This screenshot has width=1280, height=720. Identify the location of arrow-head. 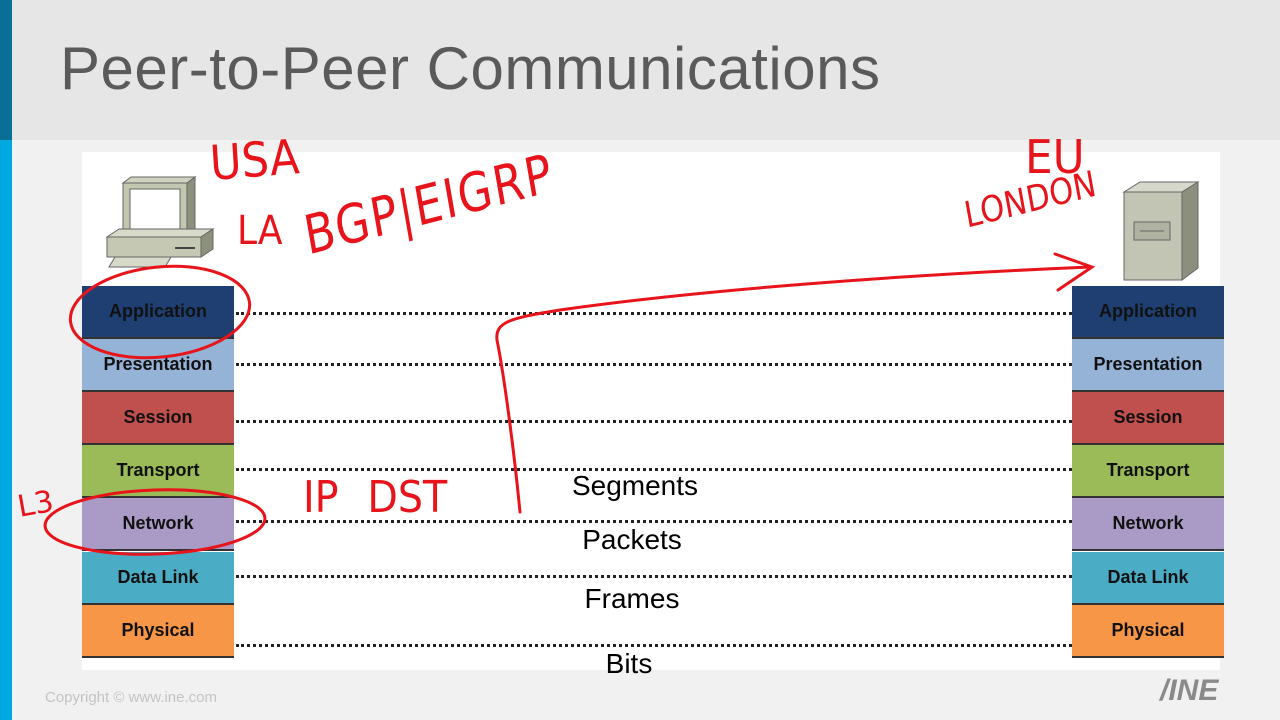
(1074, 272).